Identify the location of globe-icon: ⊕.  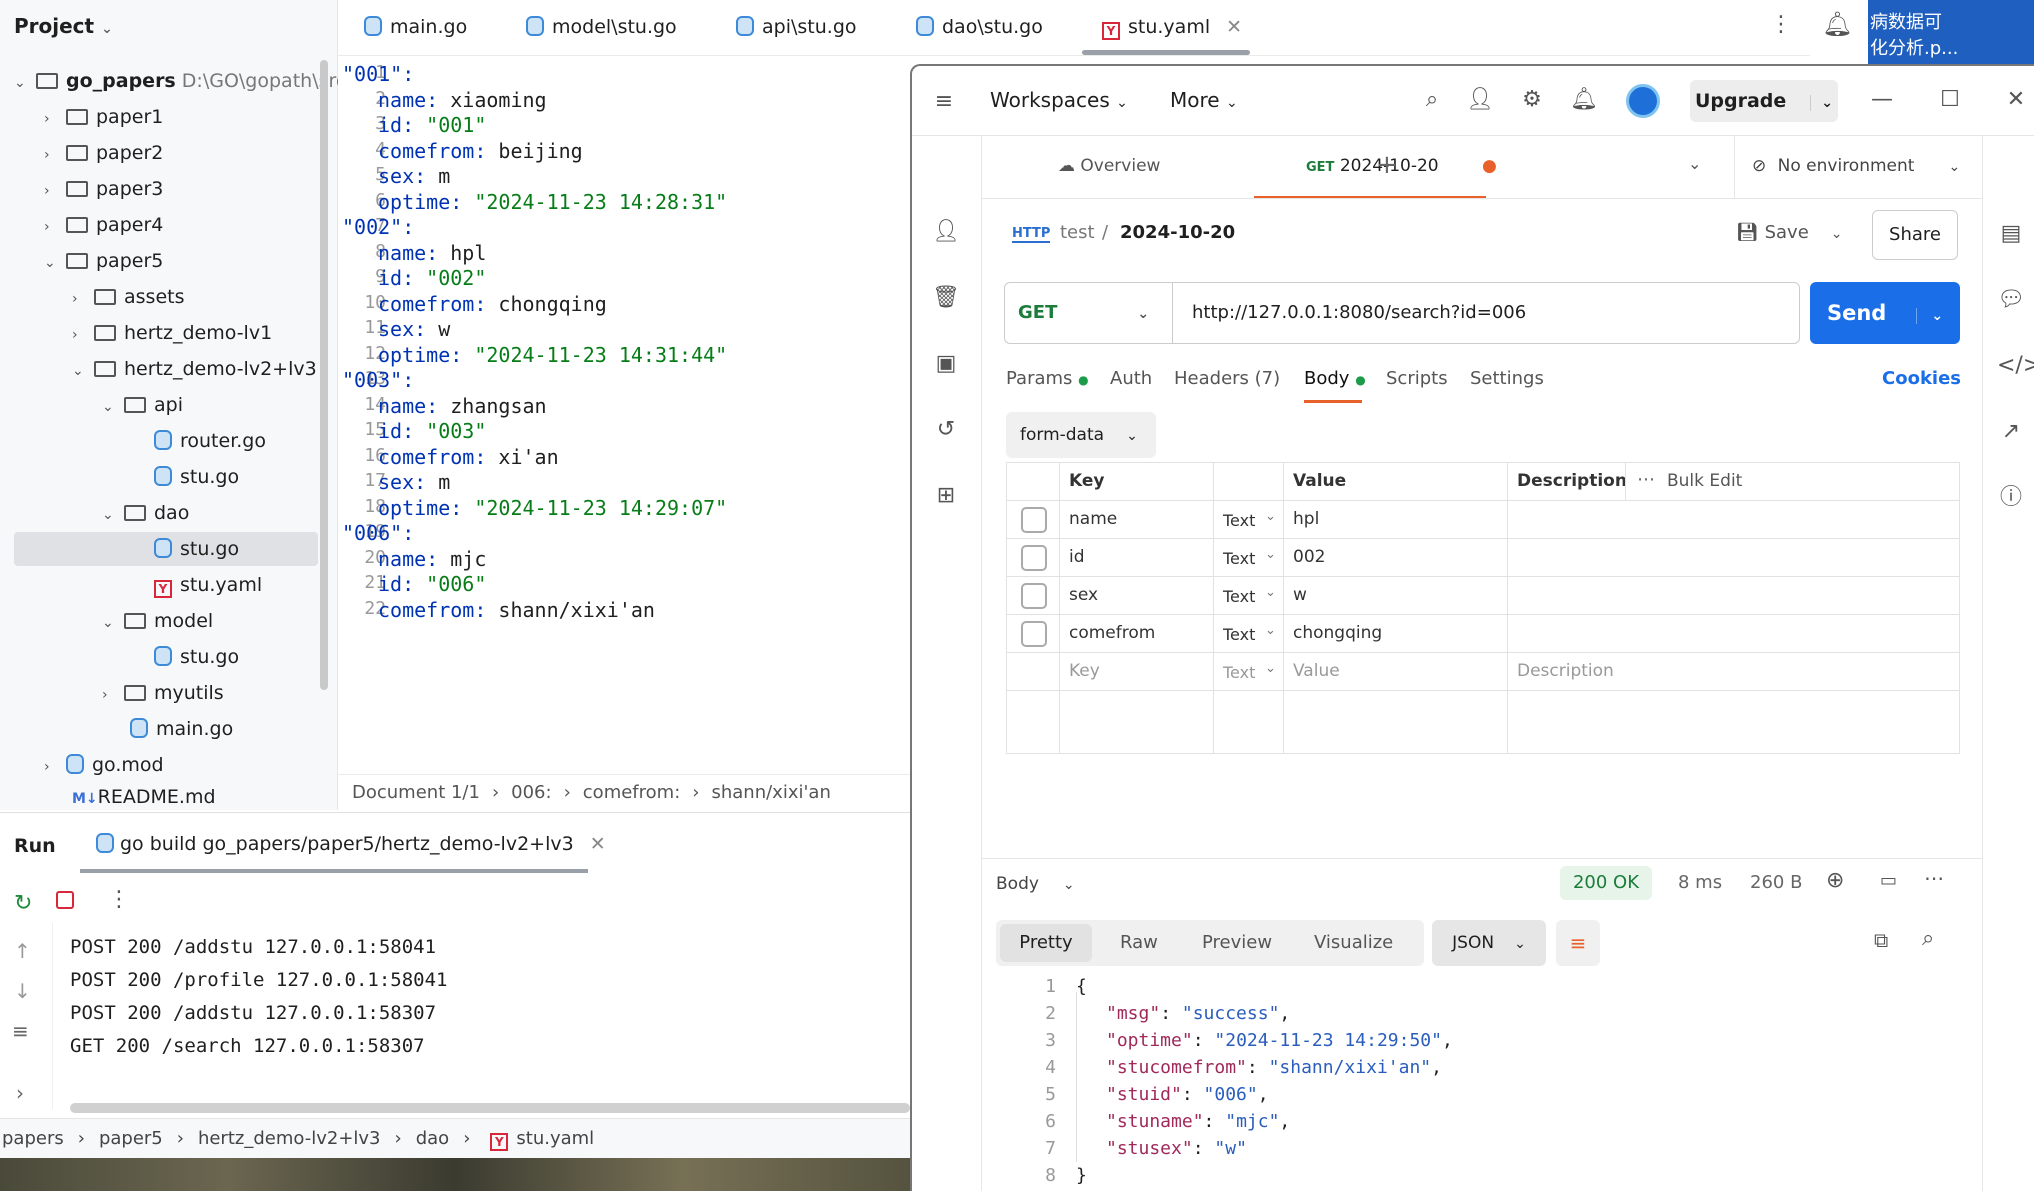
(1835, 880).